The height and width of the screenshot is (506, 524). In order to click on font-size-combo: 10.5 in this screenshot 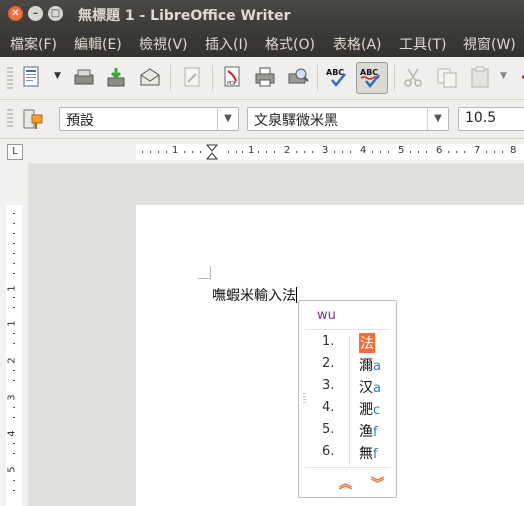, I will do `click(491, 119)`.